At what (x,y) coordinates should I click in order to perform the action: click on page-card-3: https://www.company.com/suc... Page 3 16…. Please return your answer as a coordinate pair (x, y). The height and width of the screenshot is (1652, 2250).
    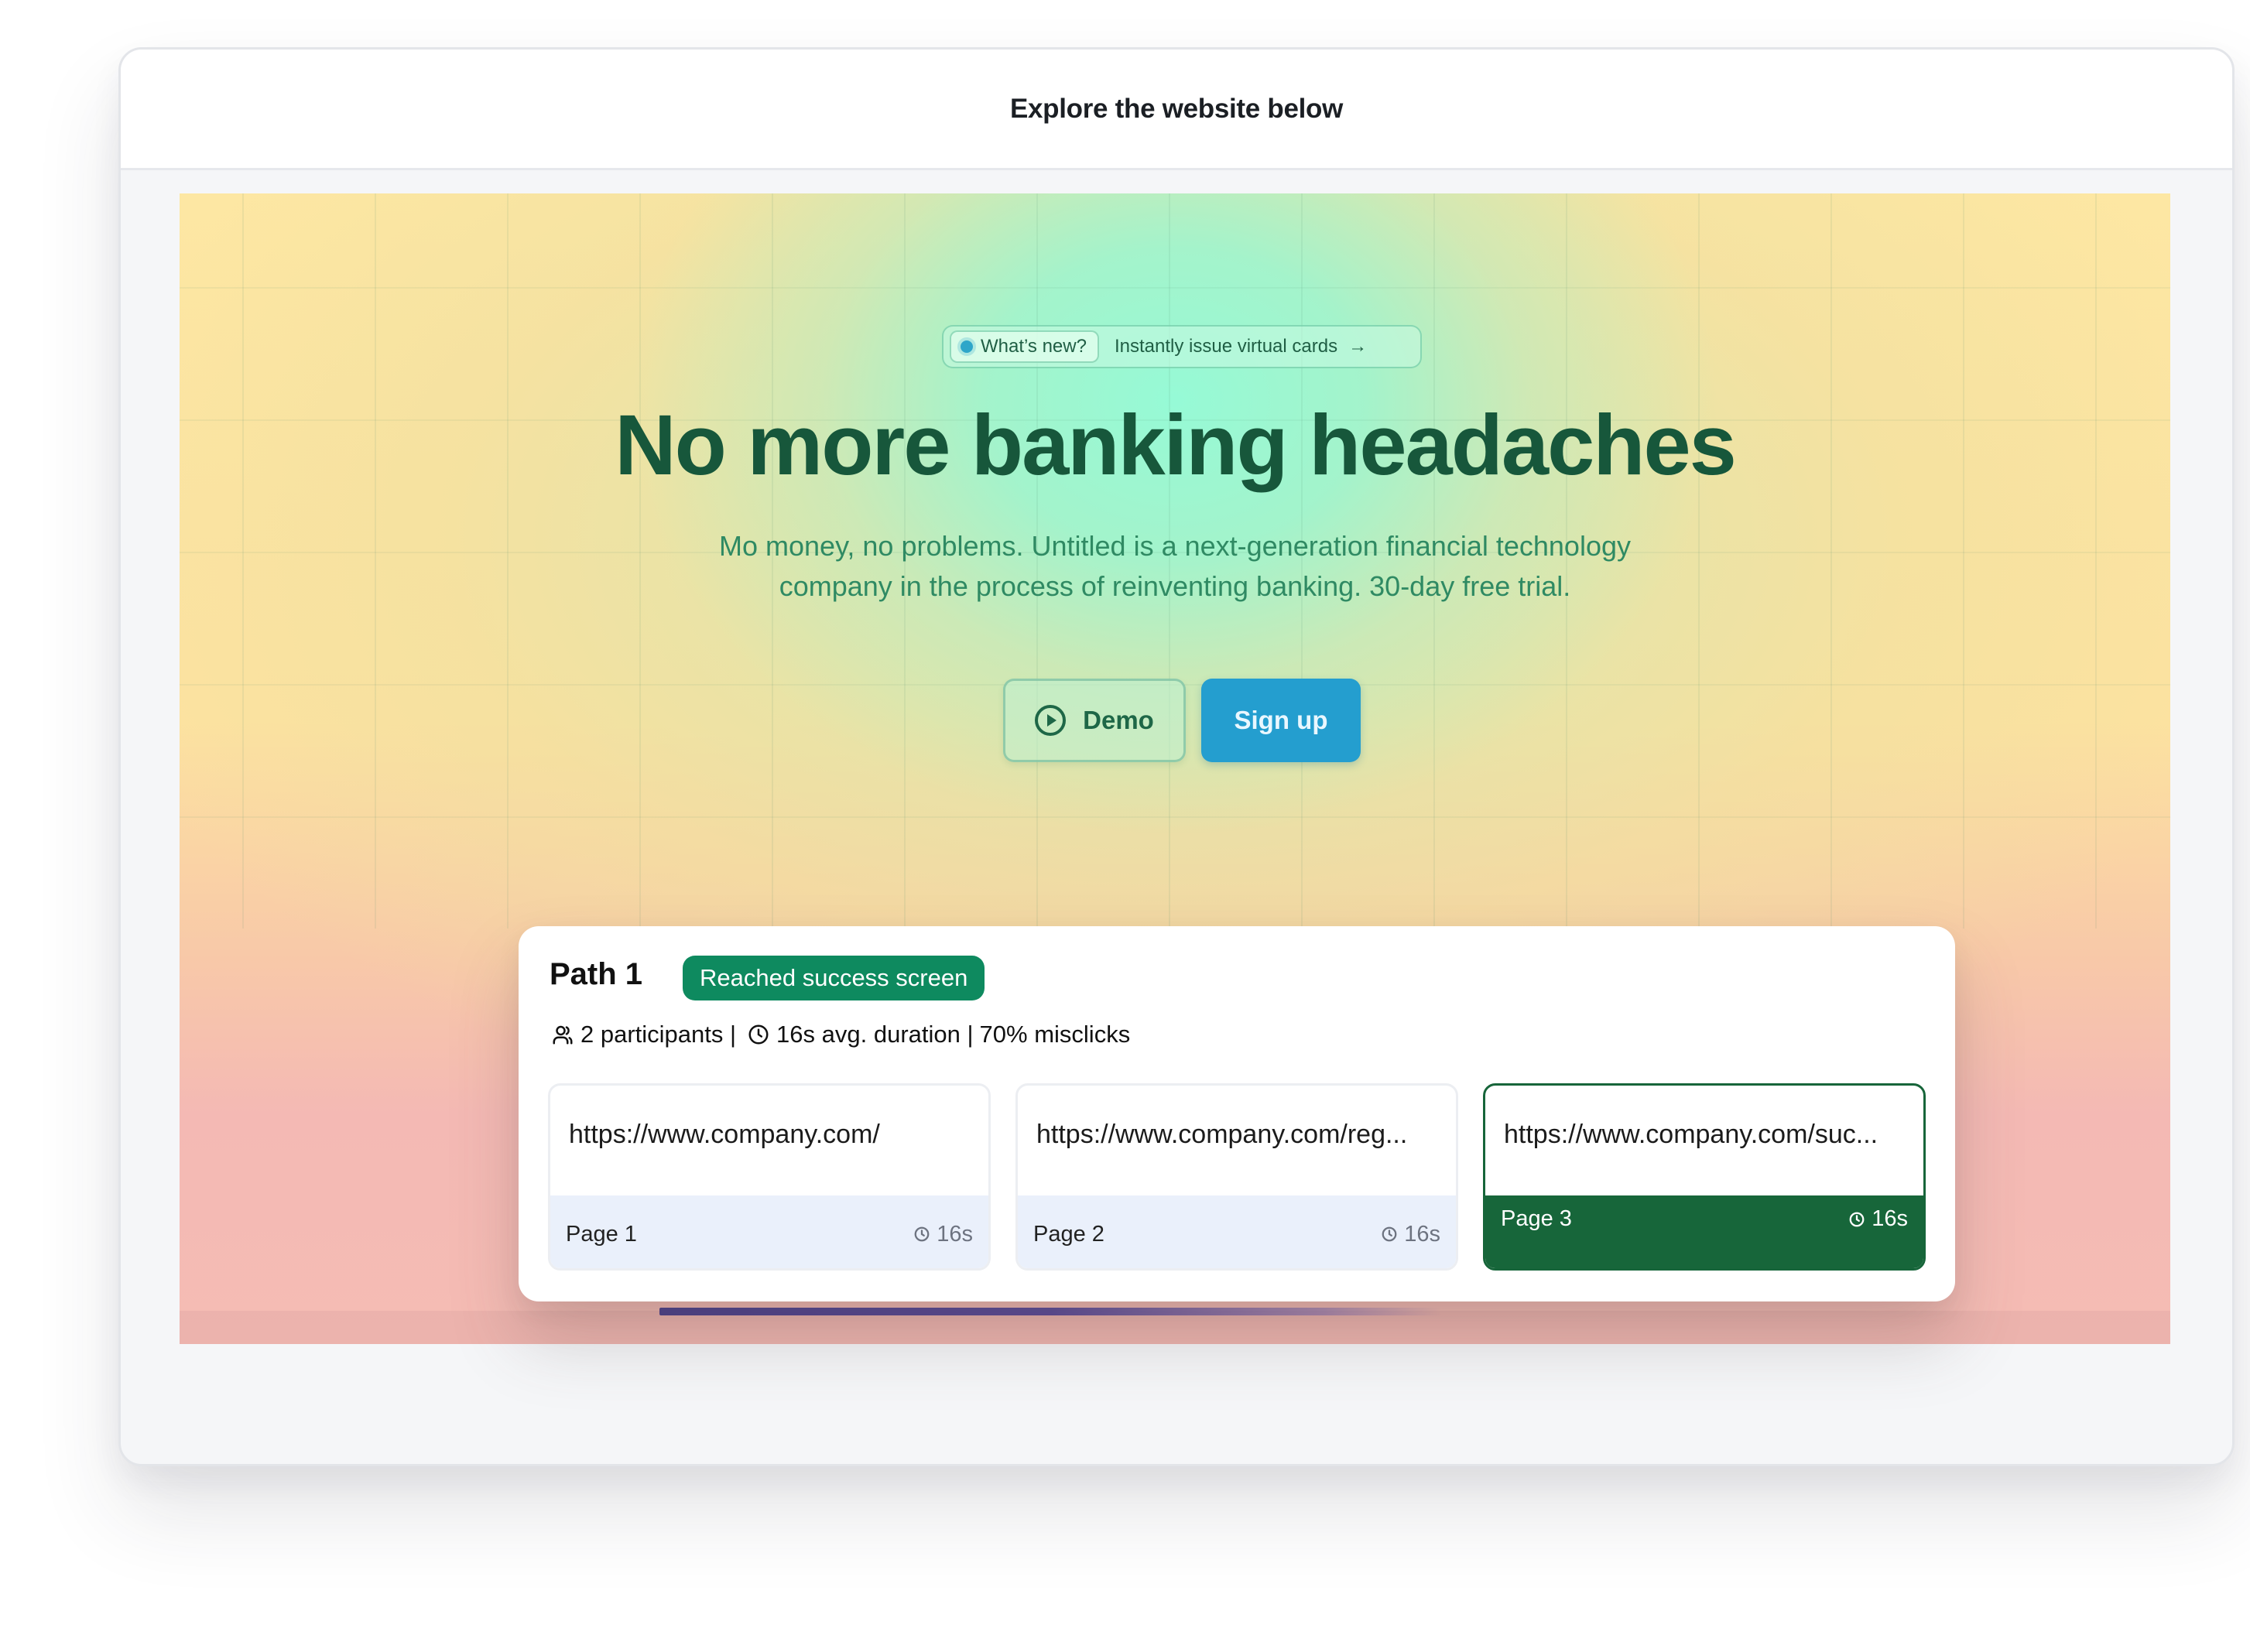
    Looking at the image, I should click on (1704, 1177).